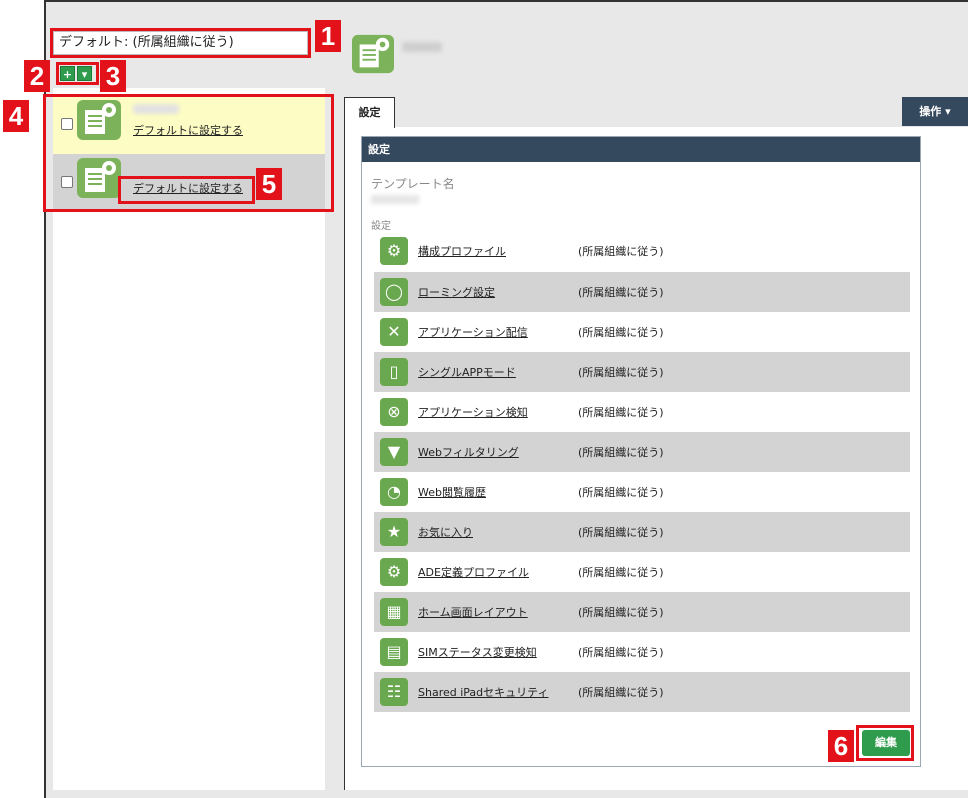 This screenshot has width=968, height=798. What do you see at coordinates (395, 199) in the screenshot?
I see `template-name-value` at bounding box center [395, 199].